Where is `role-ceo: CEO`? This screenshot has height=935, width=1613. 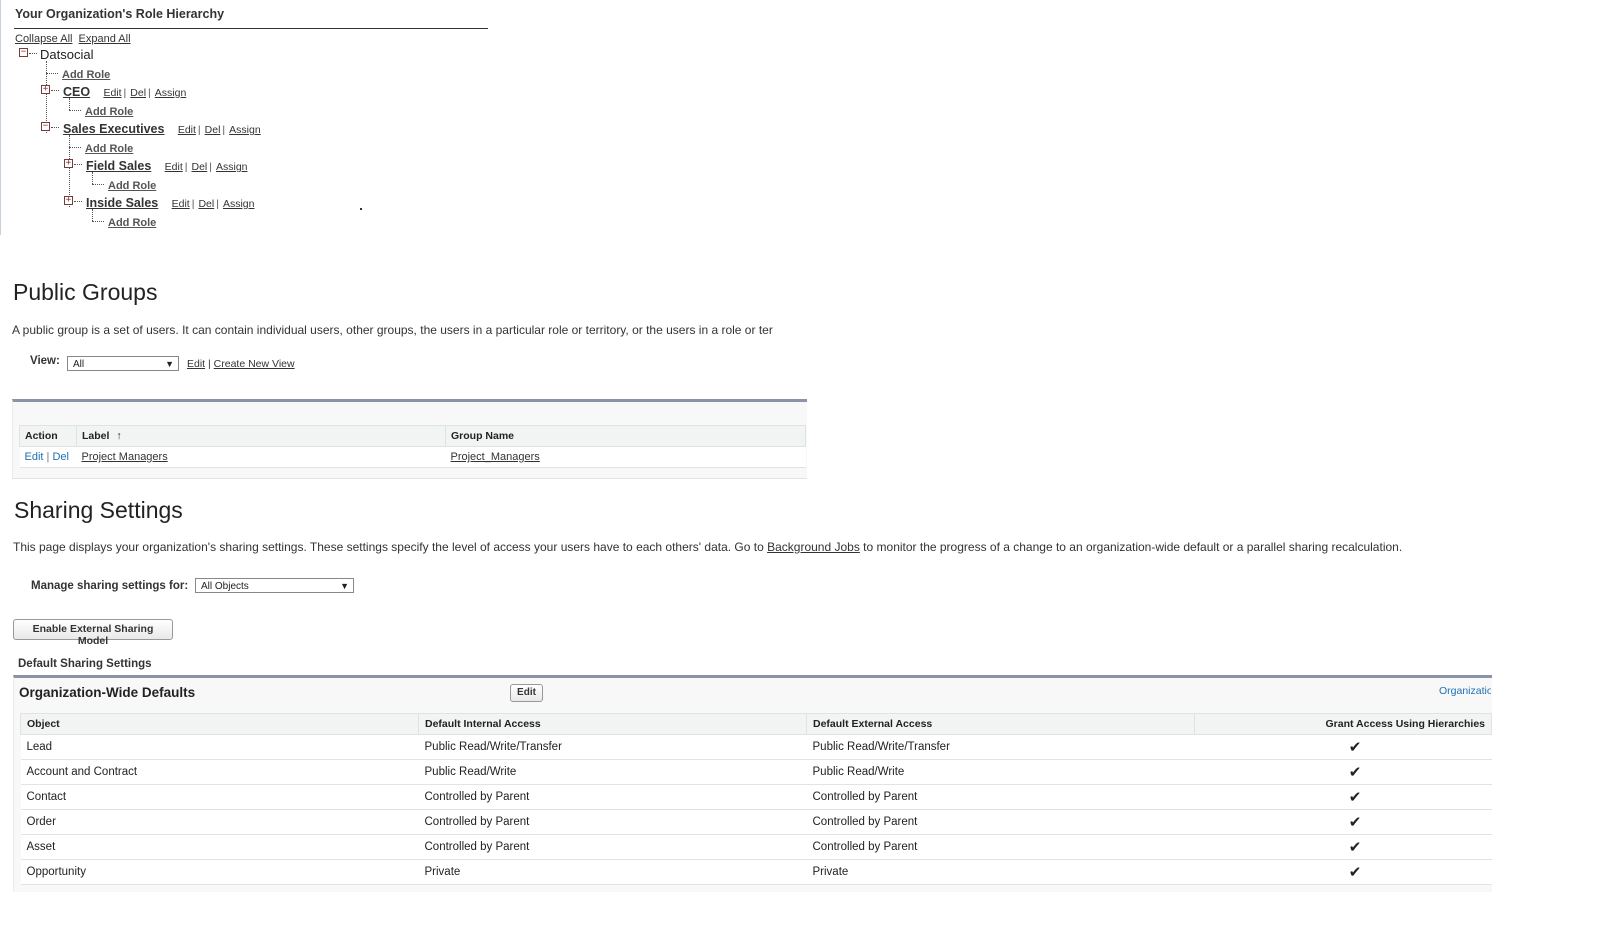
role-ceo: CEO is located at coordinates (76, 92).